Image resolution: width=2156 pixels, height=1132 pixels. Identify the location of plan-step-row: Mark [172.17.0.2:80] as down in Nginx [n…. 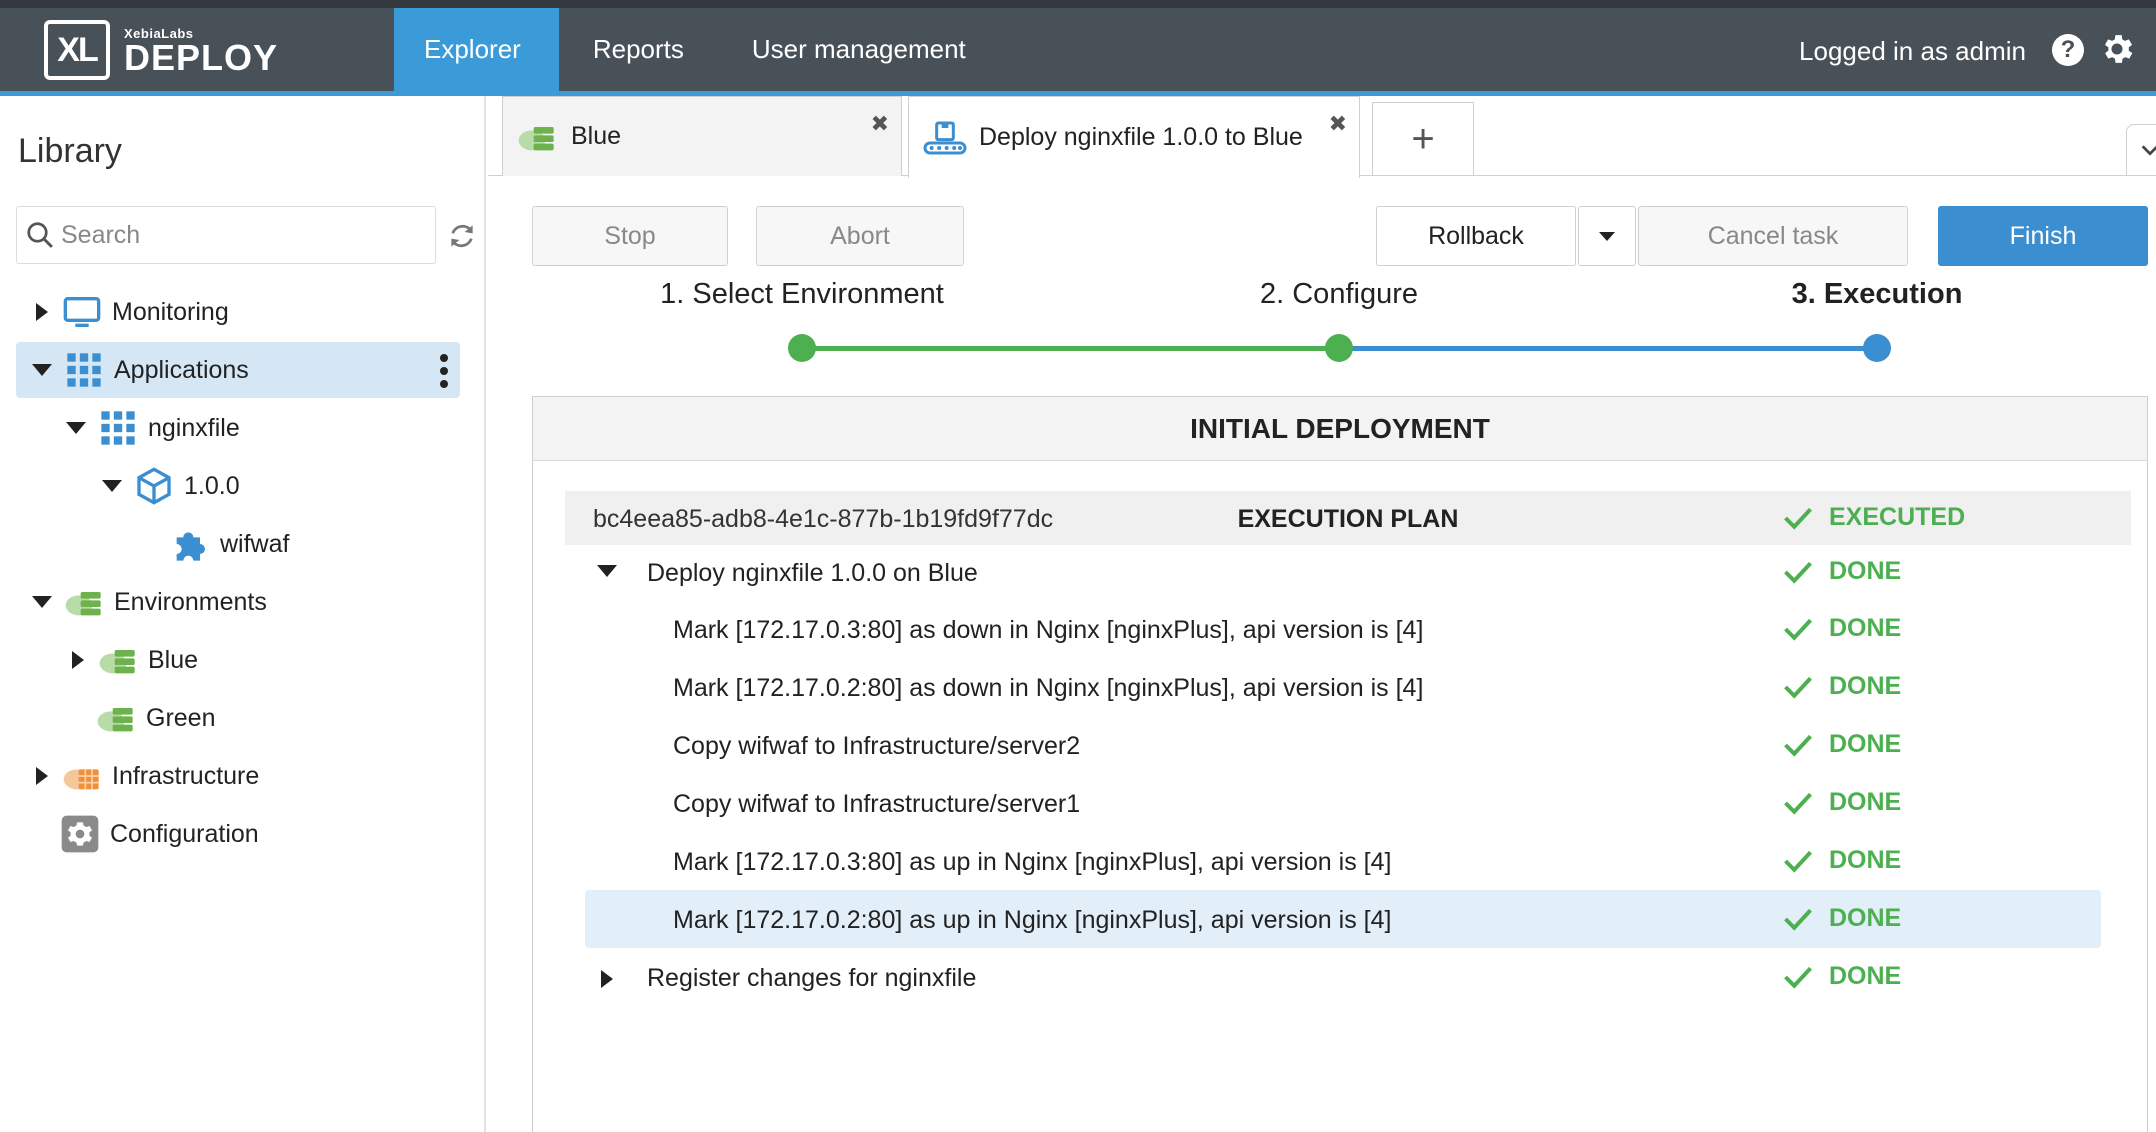
(1343, 687).